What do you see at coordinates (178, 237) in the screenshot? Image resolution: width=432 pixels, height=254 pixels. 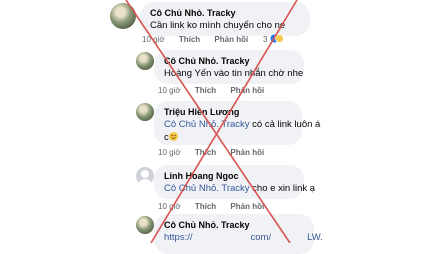 I see `link-start: https://` at bounding box center [178, 237].